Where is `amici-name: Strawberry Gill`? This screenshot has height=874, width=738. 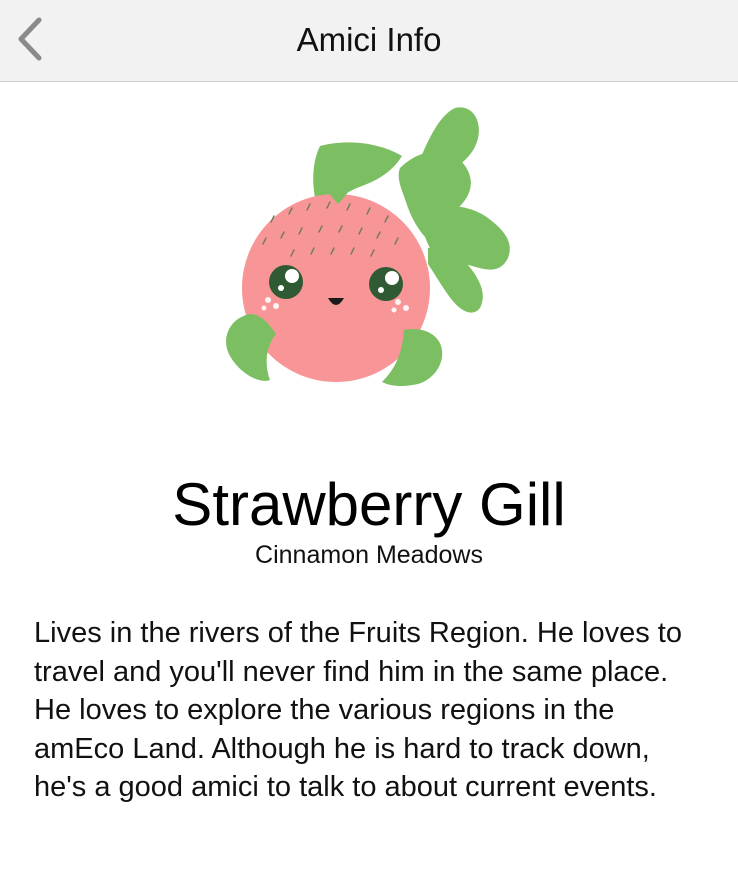
amici-name: Strawberry Gill is located at coordinates (369, 504).